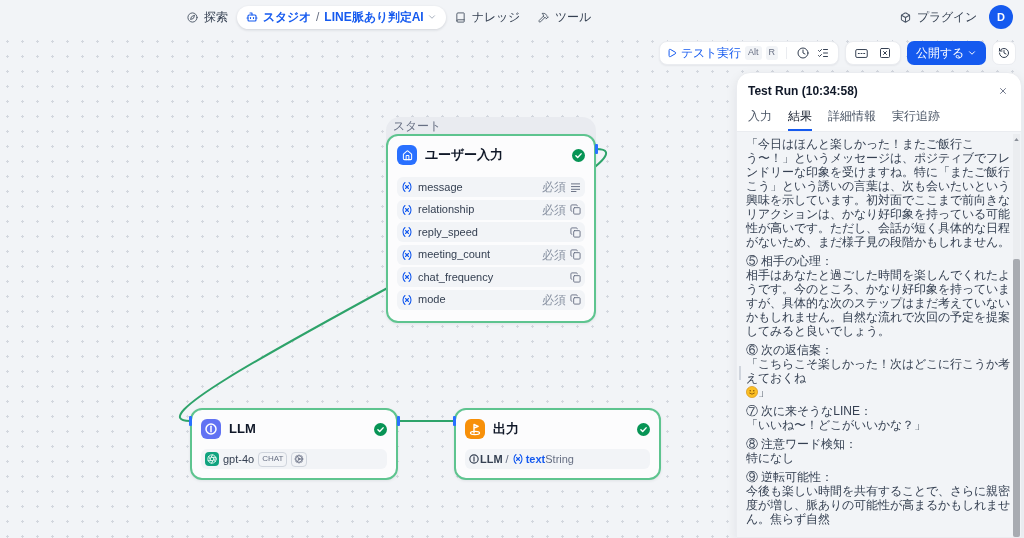 This screenshot has width=1024, height=538. Describe the element at coordinates (192, 17) in the screenshot. I see `compass-icon` at that location.